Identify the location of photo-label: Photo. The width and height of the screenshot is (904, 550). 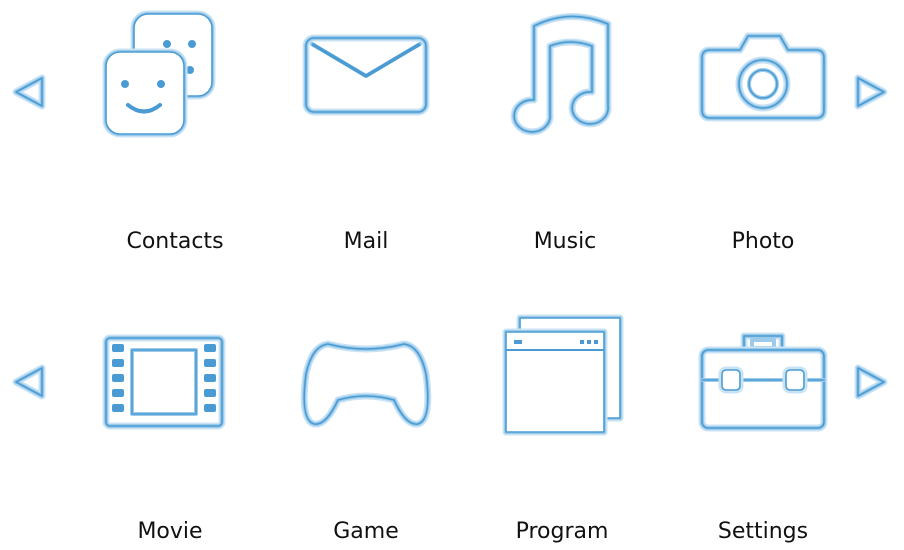
(763, 242).